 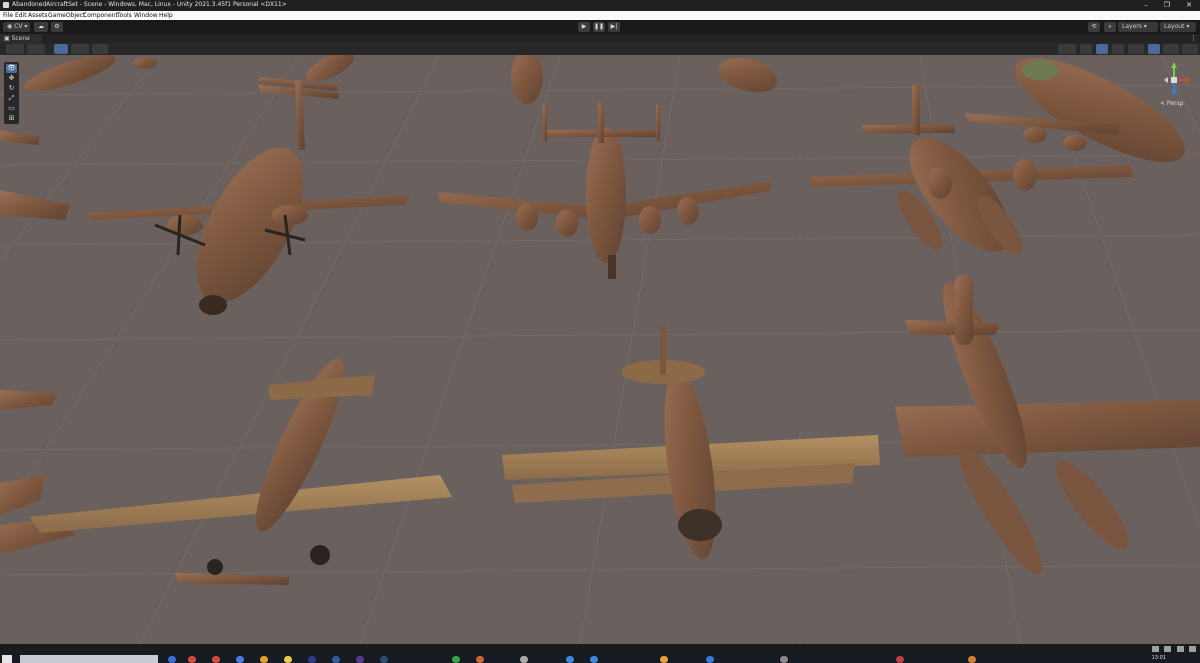 What do you see at coordinates (89, 659) in the screenshot?
I see `taskbar-search-box` at bounding box center [89, 659].